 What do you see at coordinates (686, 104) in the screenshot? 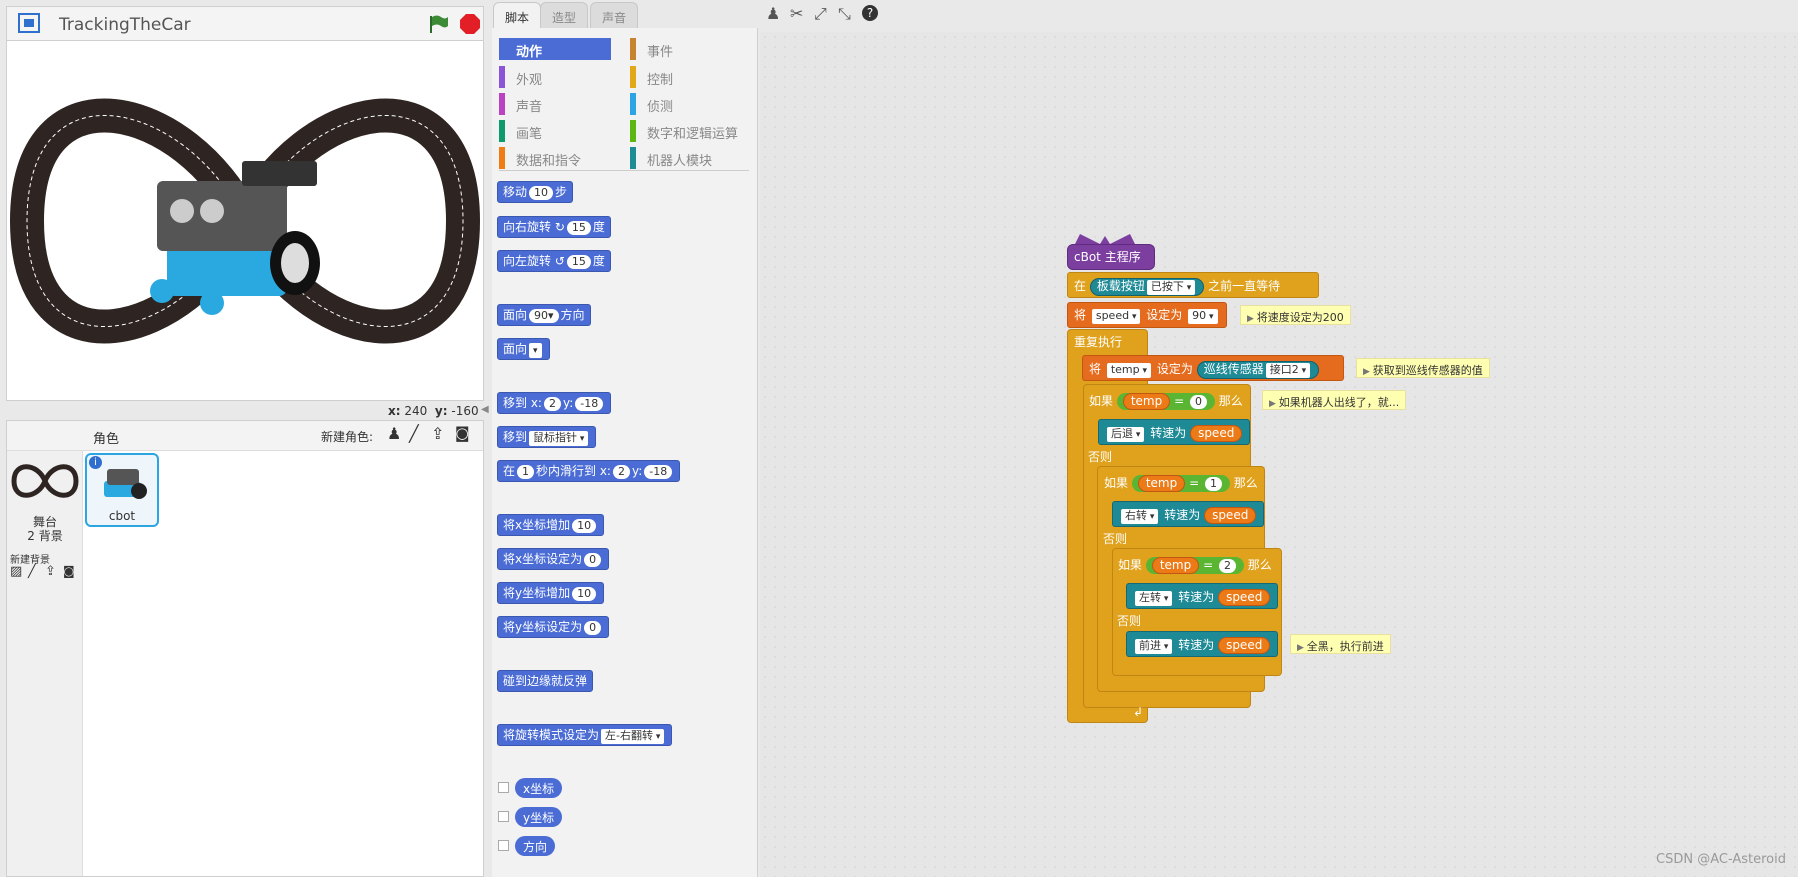
I see `category-sensing: 侦测` at bounding box center [686, 104].